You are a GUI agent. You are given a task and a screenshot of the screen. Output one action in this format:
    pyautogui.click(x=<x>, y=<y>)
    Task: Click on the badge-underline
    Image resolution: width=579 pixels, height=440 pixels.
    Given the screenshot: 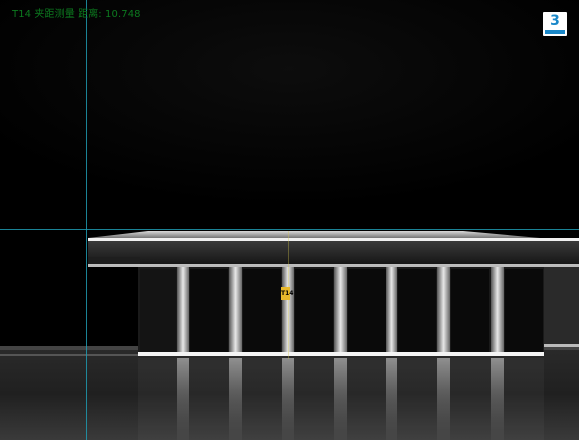 What is the action you would take?
    pyautogui.click(x=555, y=32)
    